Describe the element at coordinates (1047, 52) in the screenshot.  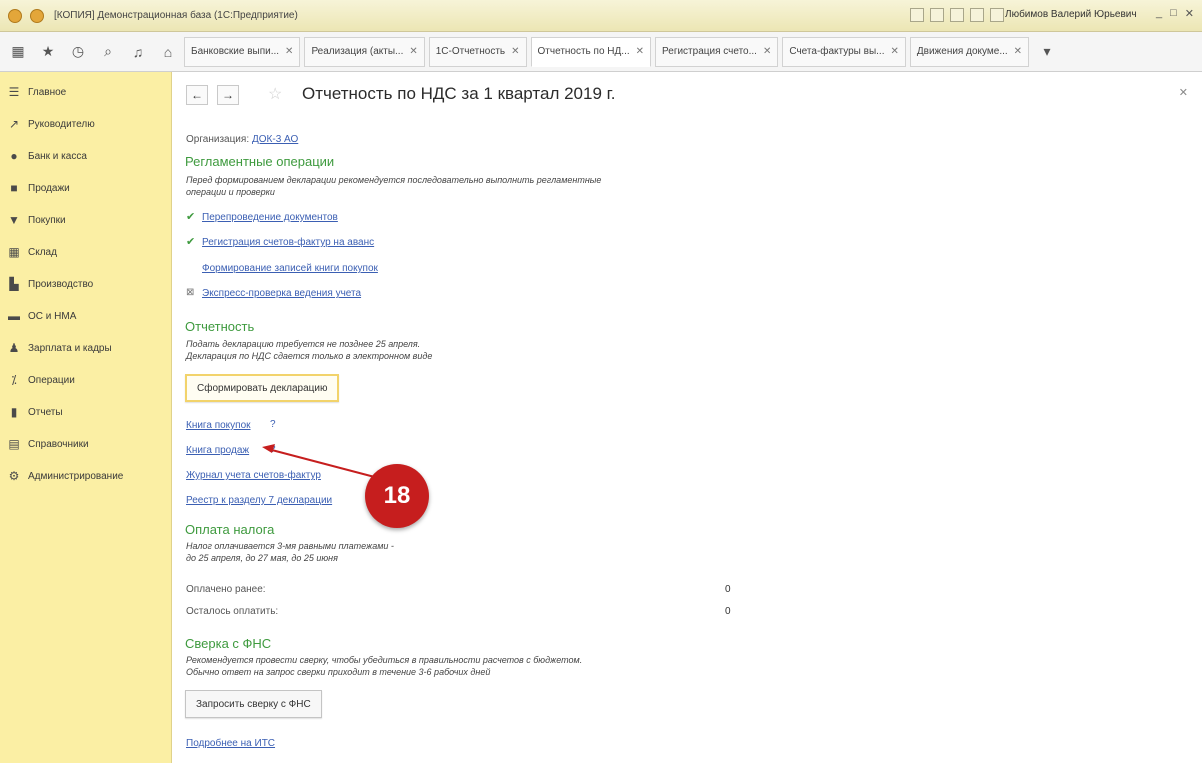
I see `tabs-dropdown-icon: ▾` at that location.